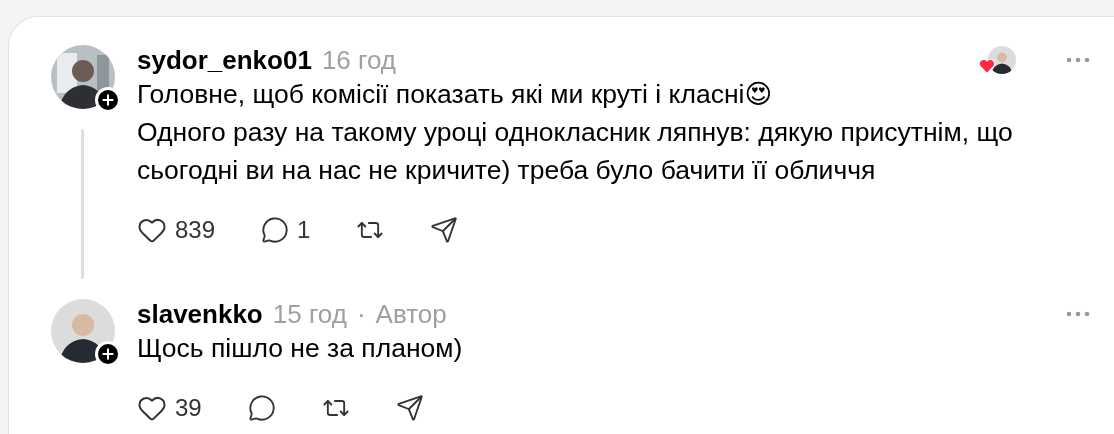  I want to click on comment-text: Одного разу на такому уроці однокласник ляпнув: дякую присутнім, що сьогодні ви на нас не кричите) треба було бачити її обличчя, so click(575, 151).